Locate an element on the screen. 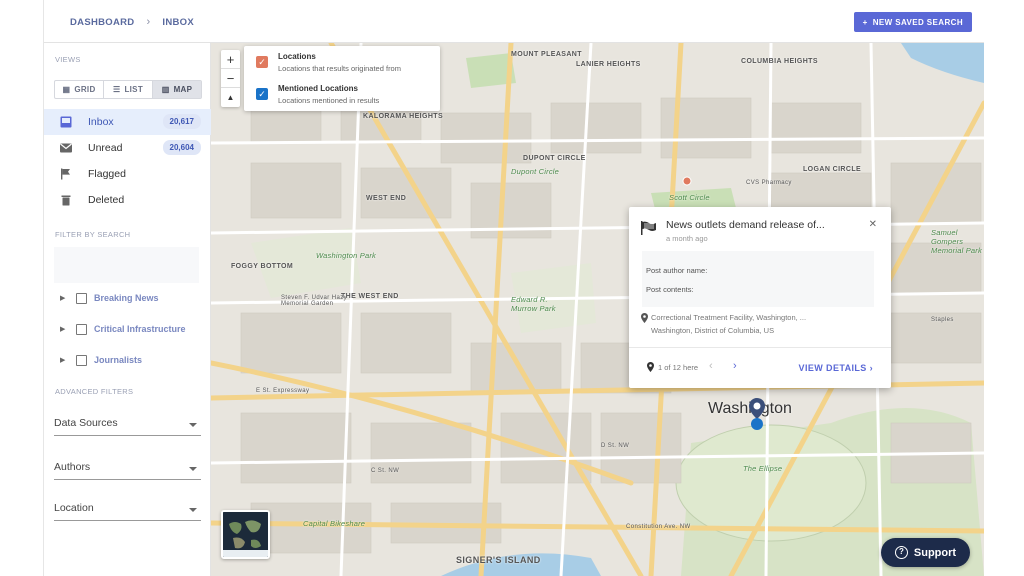 The image size is (1024, 576). map-label-dupont-circle: DUPONT CIRCLE is located at coordinates (554, 158).